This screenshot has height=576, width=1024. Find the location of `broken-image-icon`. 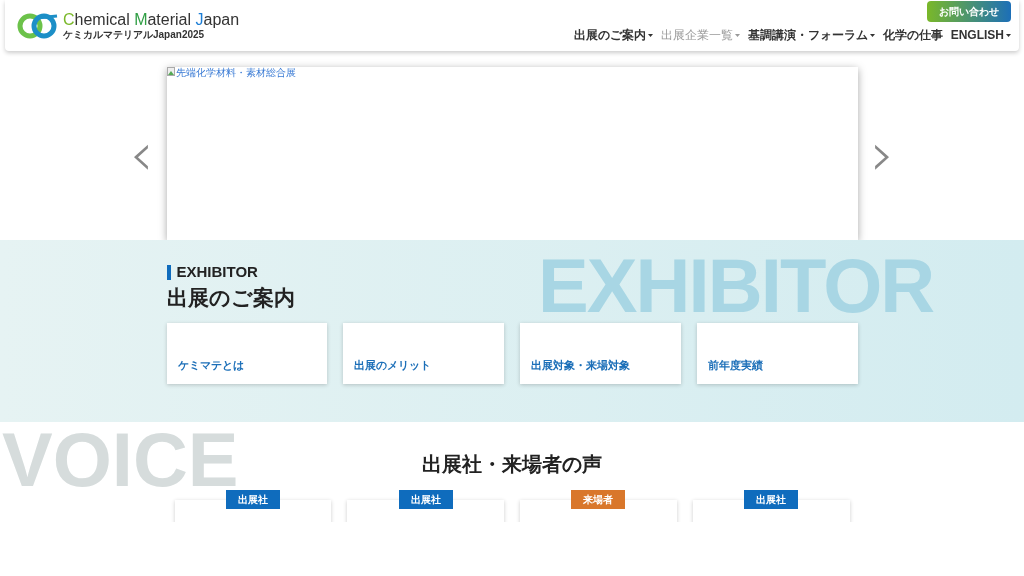

broken-image-icon is located at coordinates (170, 71).